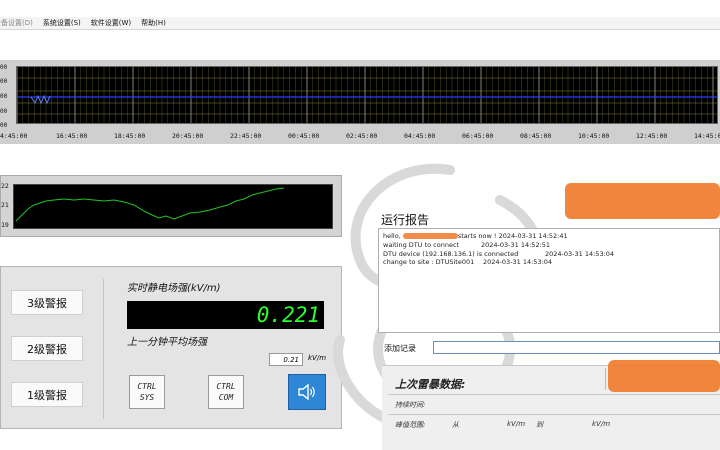 The height and width of the screenshot is (450, 720). Describe the element at coordinates (5, 186) in the screenshot. I see `mini-ytick: 22` at that location.